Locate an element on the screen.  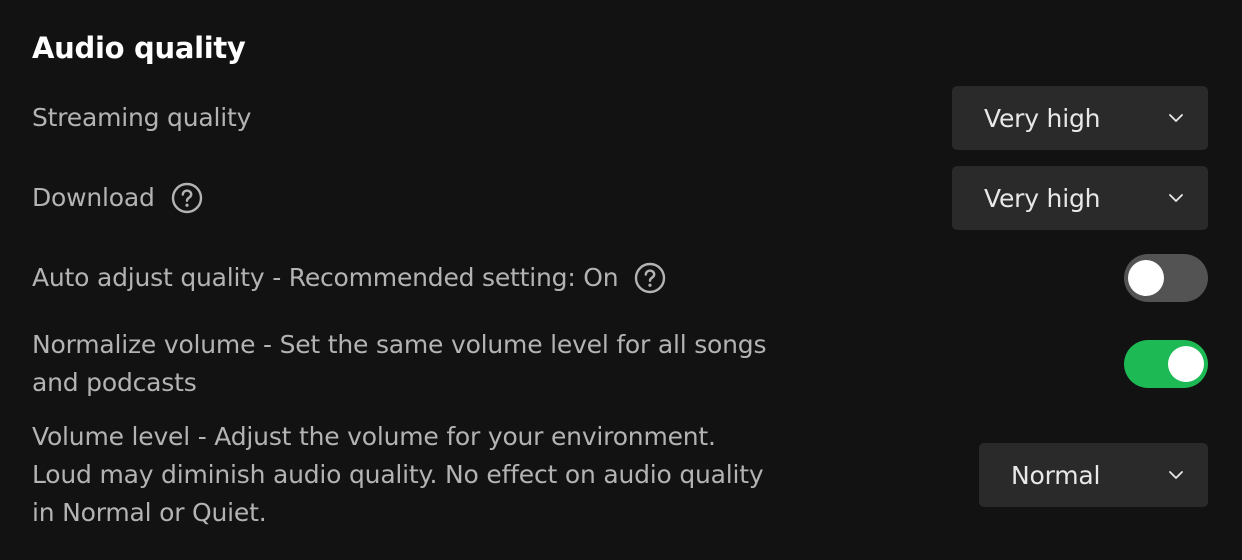
streaming-quality-dropdown: Very high is located at coordinates (1080, 118).